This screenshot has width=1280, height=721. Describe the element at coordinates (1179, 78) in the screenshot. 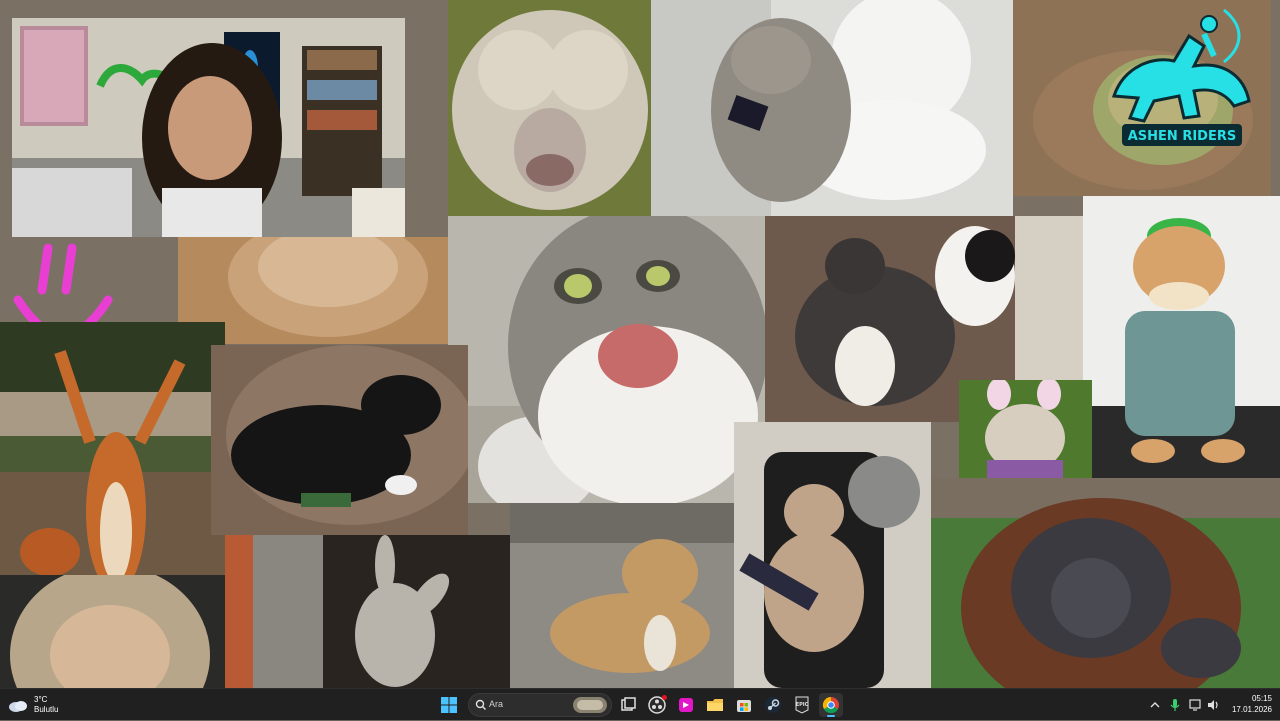

I see `ashen-riders-logo: ASHEN RIDERS` at that location.